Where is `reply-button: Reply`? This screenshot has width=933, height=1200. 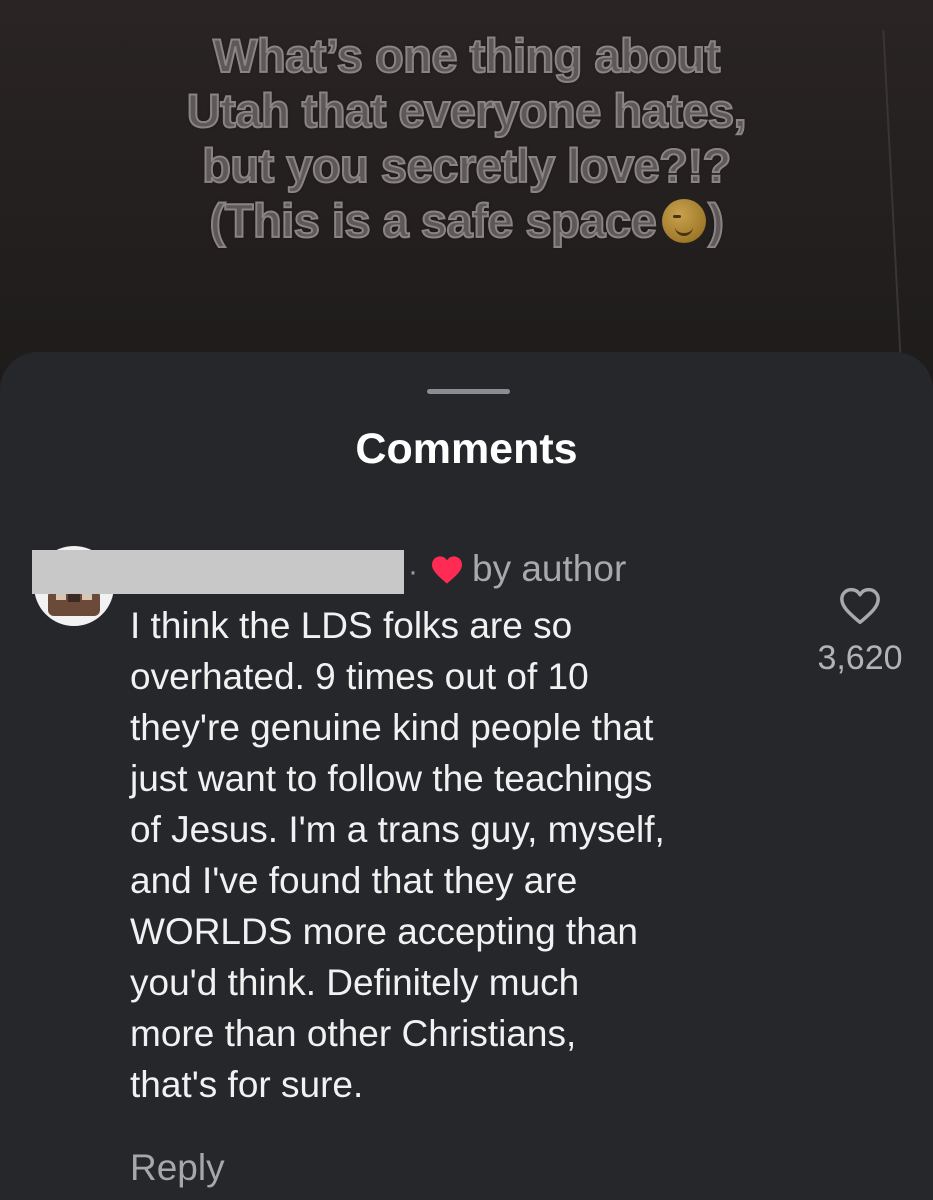 reply-button: Reply is located at coordinates (177, 1168).